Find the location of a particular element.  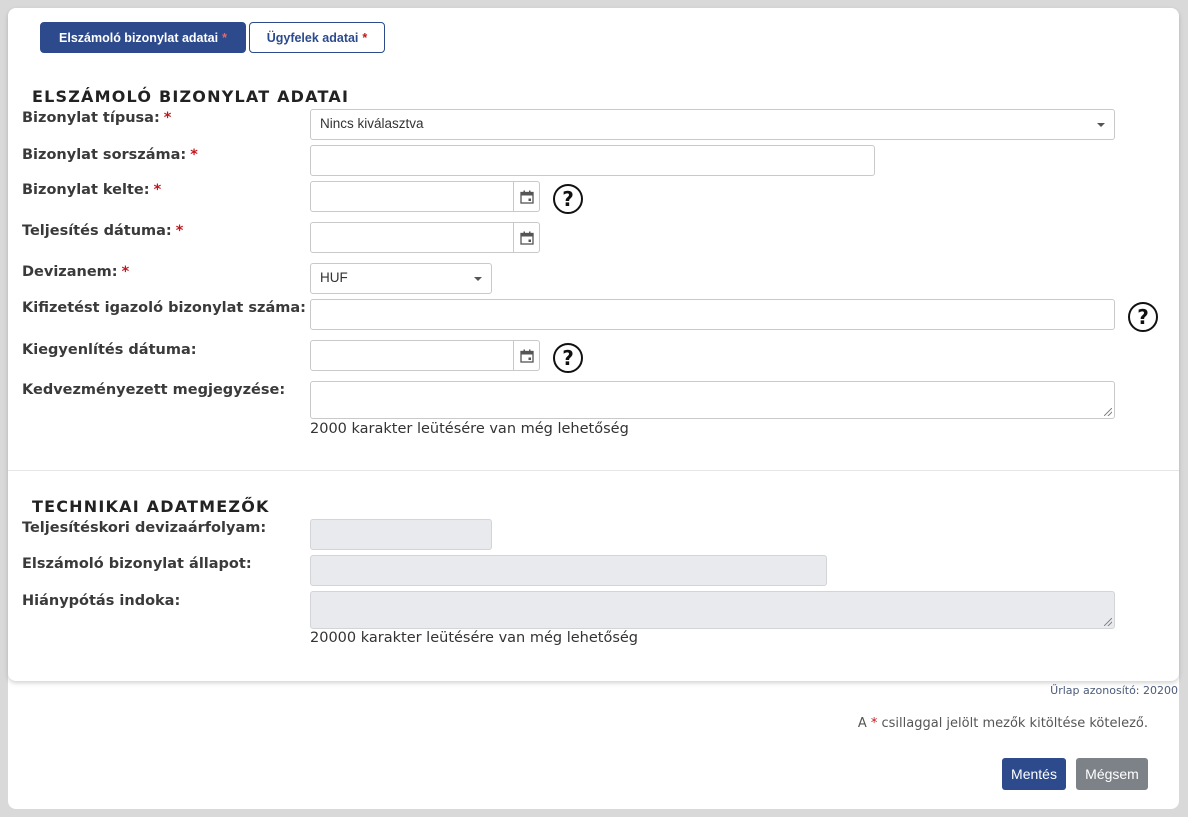

settlement-date-input is located at coordinates (425, 355).